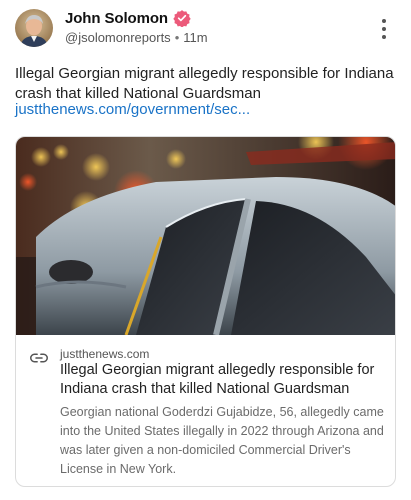 This screenshot has width=411, height=500. What do you see at coordinates (105, 354) in the screenshot?
I see `card-domain: justthenews.com` at bounding box center [105, 354].